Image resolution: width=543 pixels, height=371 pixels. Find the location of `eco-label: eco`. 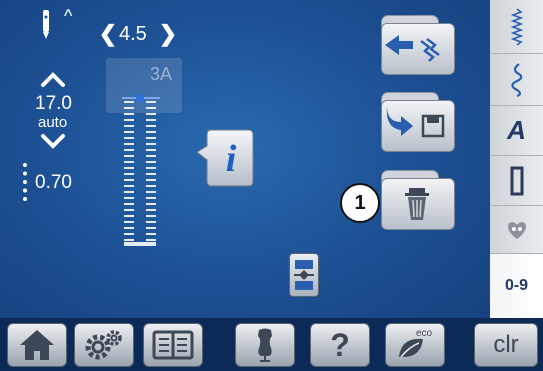

eco-label: eco is located at coordinates (424, 333).